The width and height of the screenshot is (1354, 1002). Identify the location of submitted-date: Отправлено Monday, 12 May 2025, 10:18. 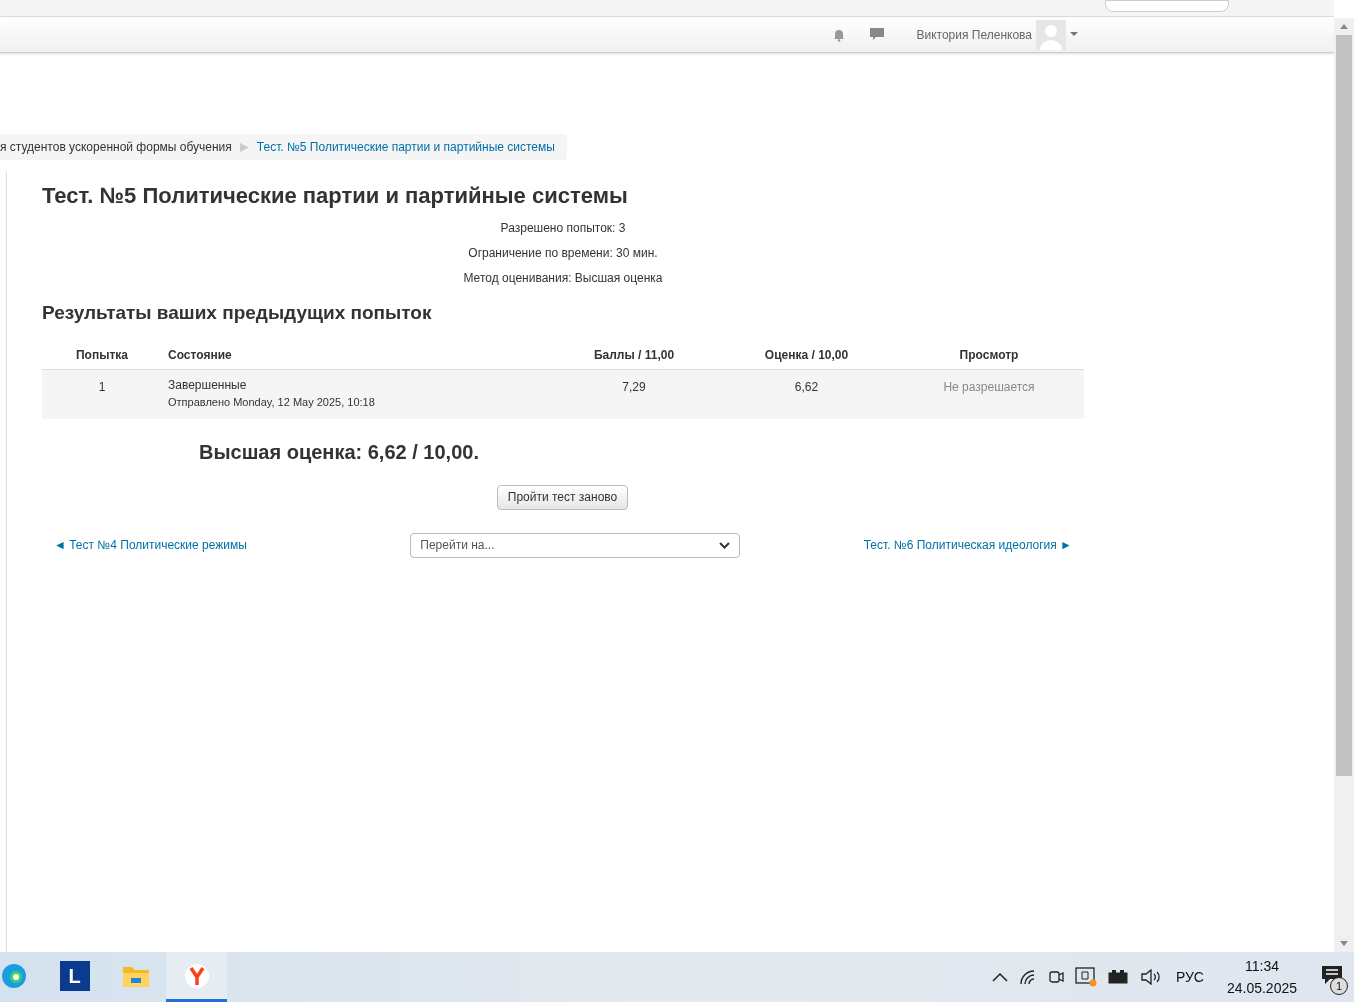
(272, 402).